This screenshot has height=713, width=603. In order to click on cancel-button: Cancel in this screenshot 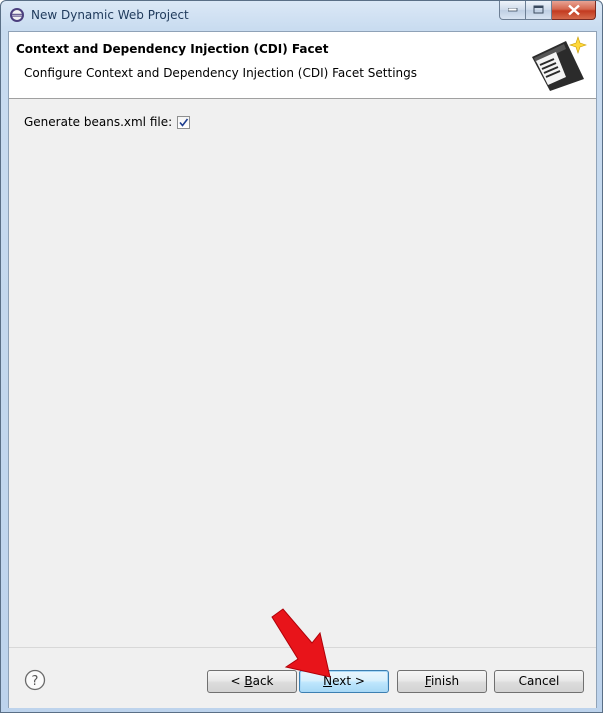, I will do `click(539, 681)`.